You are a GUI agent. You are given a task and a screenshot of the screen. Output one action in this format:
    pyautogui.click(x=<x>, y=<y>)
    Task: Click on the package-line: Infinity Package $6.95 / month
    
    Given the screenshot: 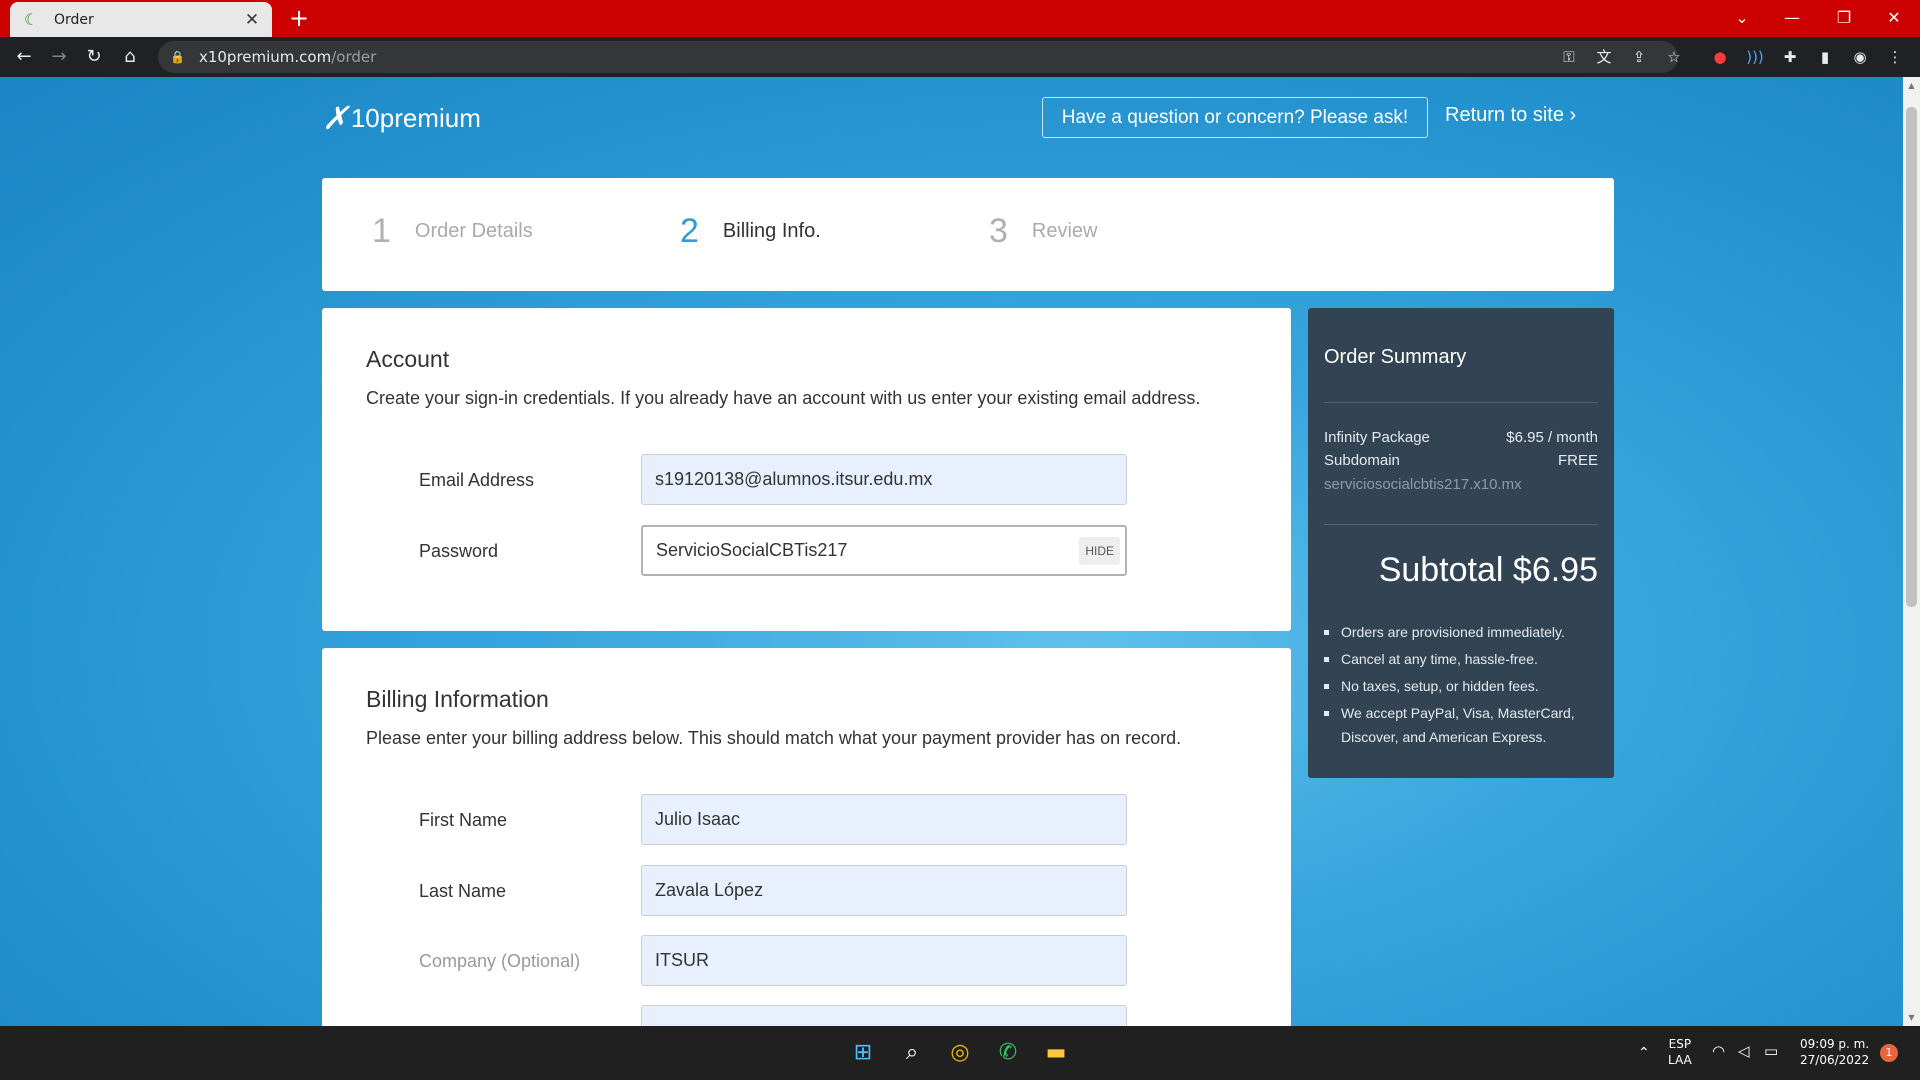 What is the action you would take?
    pyautogui.click(x=1461, y=437)
    